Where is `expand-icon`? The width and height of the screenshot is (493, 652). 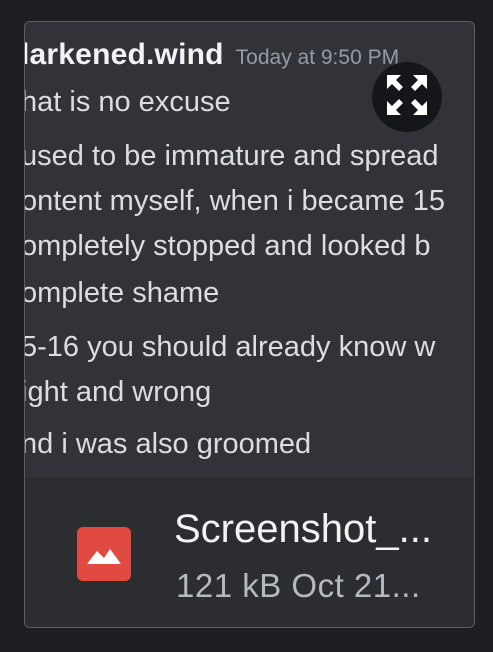 expand-icon is located at coordinates (407, 97).